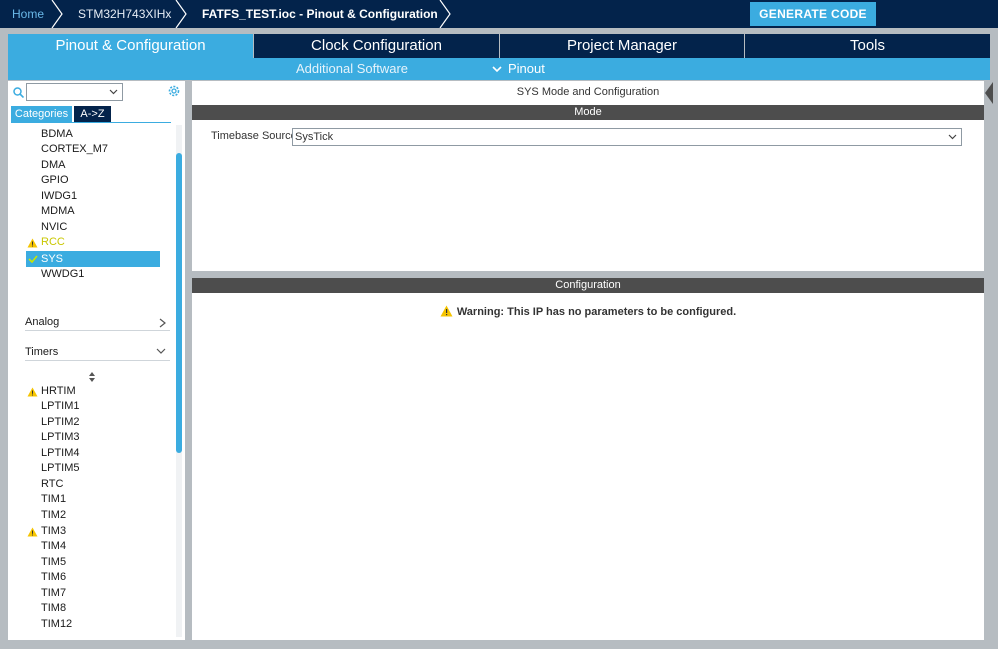 The image size is (998, 649). Describe the element at coordinates (92, 114) in the screenshot. I see `tab-a-to-z: A->Z` at that location.